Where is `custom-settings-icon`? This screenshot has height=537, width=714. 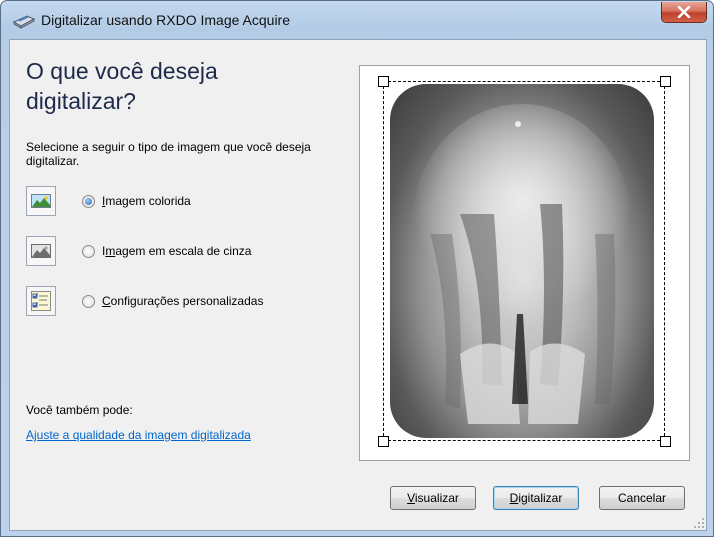 custom-settings-icon is located at coordinates (41, 301).